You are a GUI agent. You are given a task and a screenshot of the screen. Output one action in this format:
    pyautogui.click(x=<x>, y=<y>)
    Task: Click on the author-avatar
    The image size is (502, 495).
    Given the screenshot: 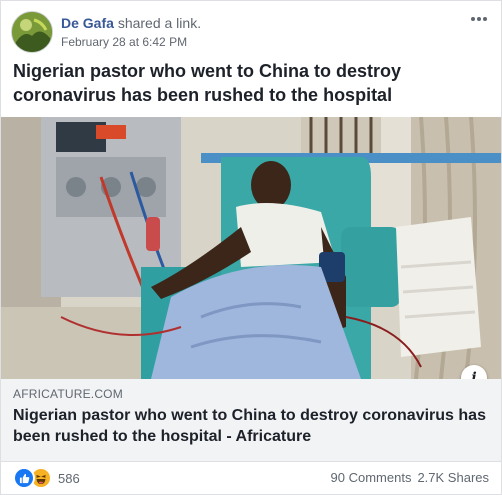 What is the action you would take?
    pyautogui.click(x=32, y=32)
    